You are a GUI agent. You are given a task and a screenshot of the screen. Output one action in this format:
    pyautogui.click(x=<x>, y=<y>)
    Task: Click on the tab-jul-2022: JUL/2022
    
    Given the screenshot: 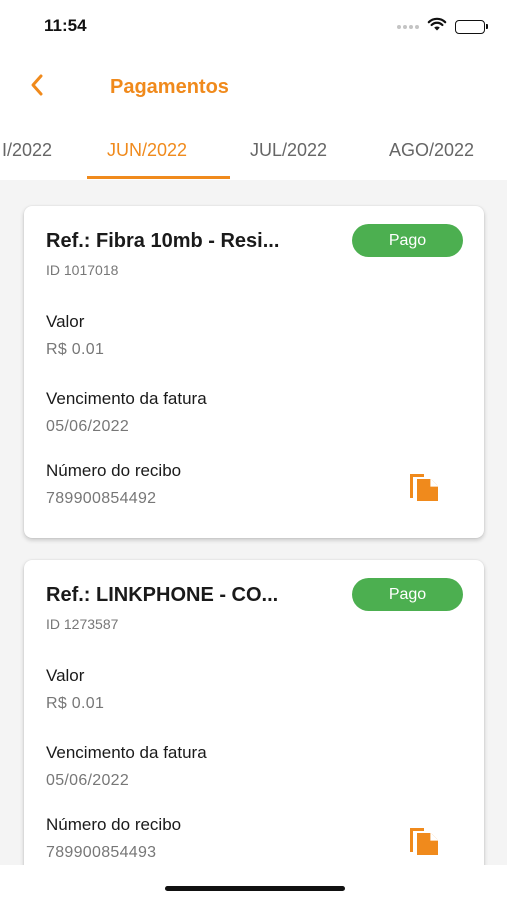 What is the action you would take?
    pyautogui.click(x=288, y=150)
    